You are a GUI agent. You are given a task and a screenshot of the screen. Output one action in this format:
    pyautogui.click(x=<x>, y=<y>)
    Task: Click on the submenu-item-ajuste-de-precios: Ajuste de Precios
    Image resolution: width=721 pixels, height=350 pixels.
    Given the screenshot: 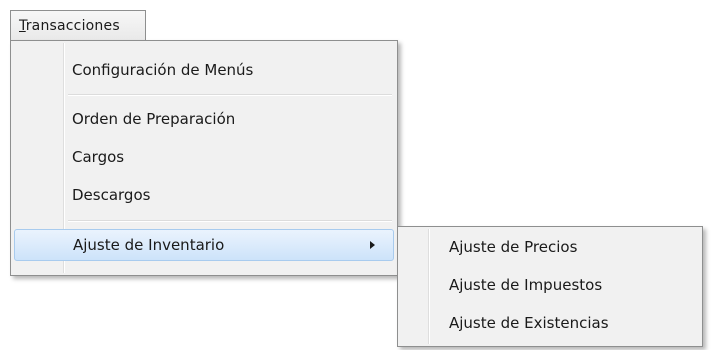 What is the action you would take?
    pyautogui.click(x=550, y=247)
    